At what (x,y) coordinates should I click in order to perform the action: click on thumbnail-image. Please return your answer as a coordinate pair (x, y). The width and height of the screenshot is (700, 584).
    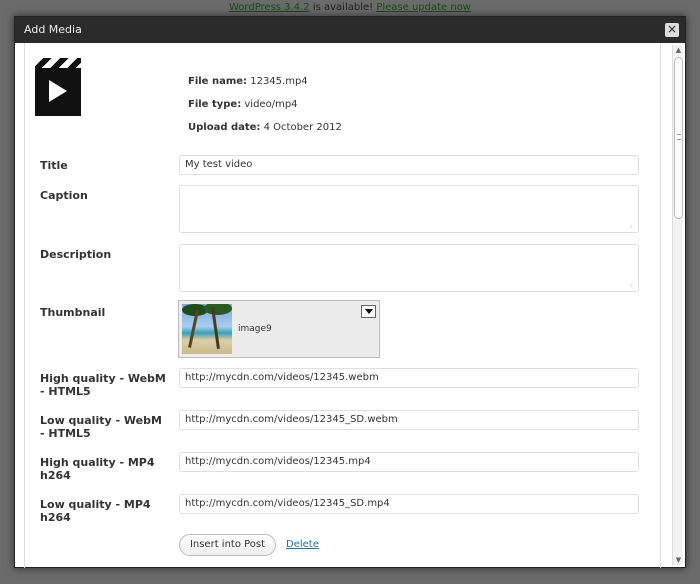
    Looking at the image, I should click on (207, 329).